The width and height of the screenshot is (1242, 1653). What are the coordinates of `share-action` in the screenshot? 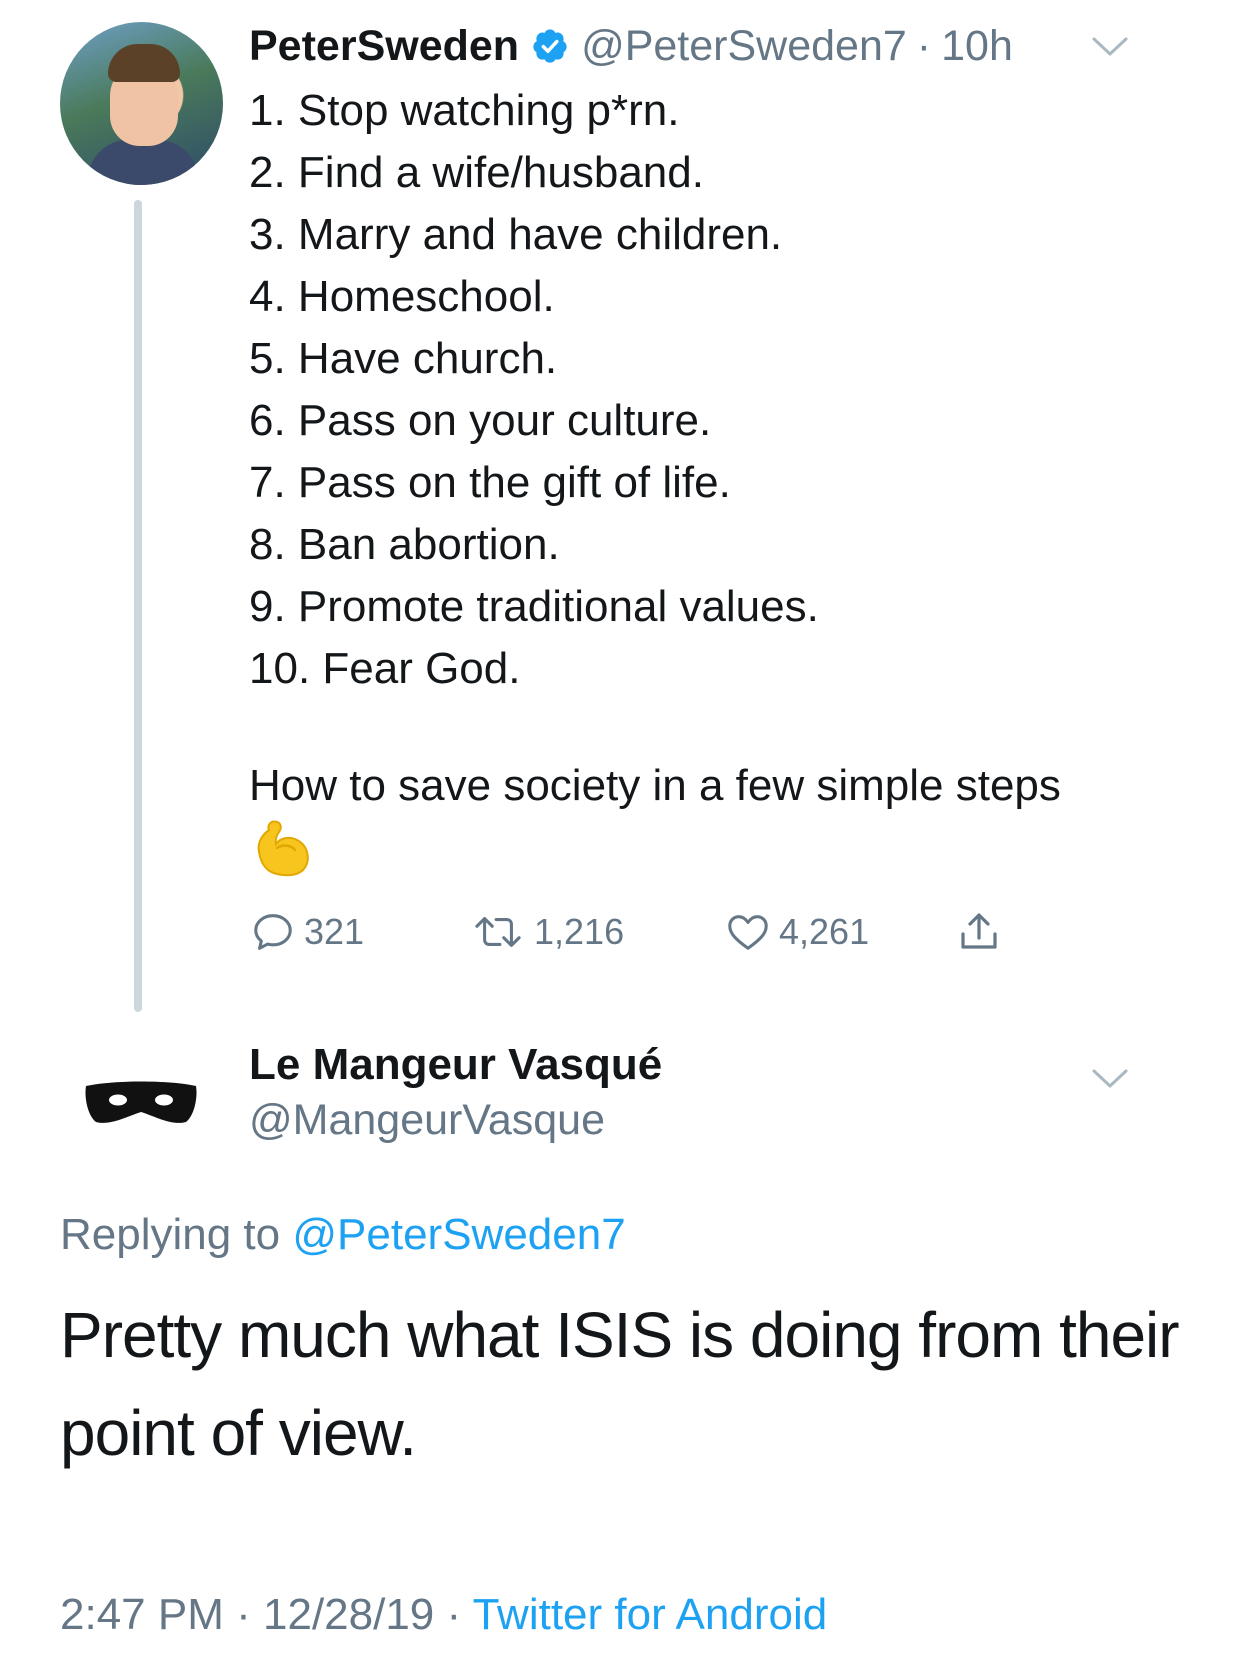 It's located at (983, 932).